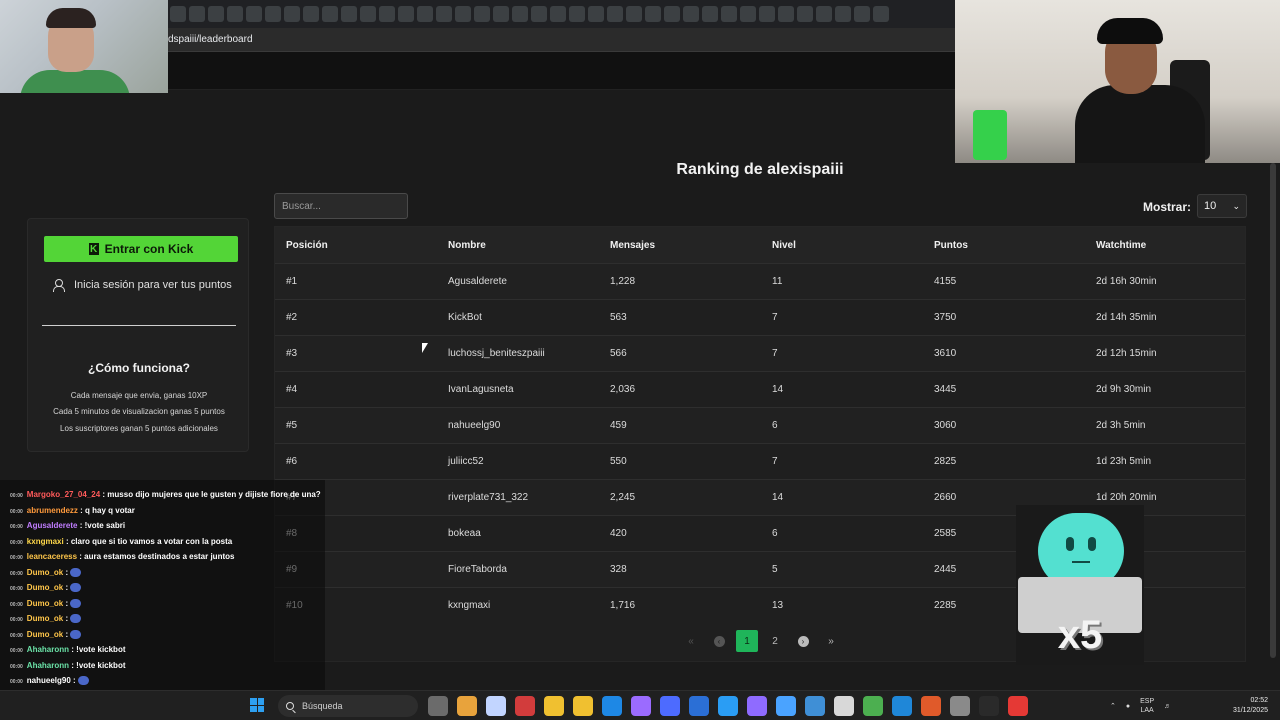 The image size is (1280, 720). I want to click on cell-name: Agusalderete, so click(518, 281).